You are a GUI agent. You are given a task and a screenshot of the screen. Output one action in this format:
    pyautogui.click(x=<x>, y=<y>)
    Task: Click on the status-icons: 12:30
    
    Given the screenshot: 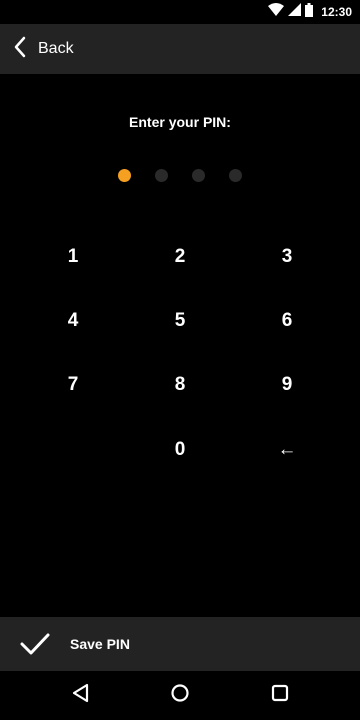 What is the action you would take?
    pyautogui.click(x=310, y=12)
    